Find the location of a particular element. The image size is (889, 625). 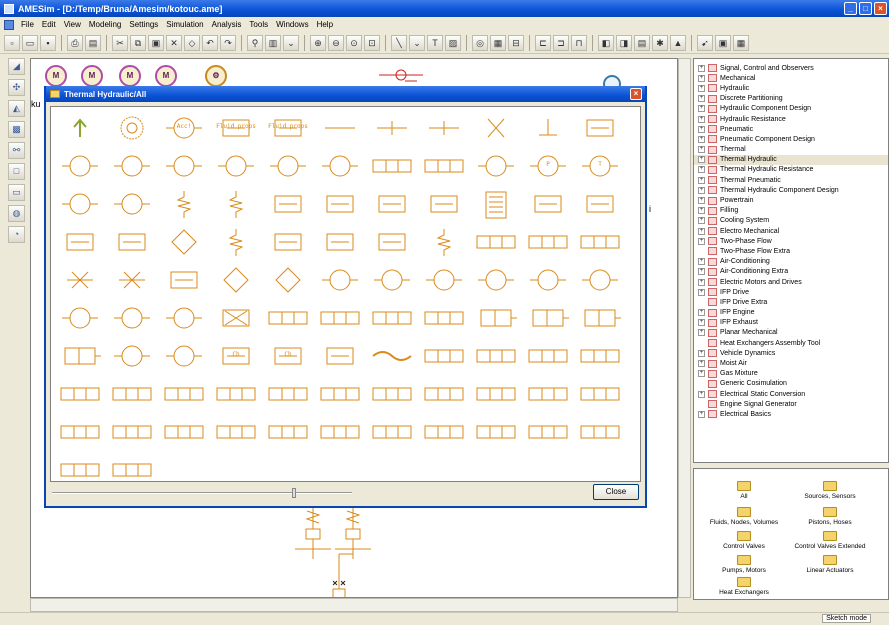

menu-edit: Edit is located at coordinates (49, 24).